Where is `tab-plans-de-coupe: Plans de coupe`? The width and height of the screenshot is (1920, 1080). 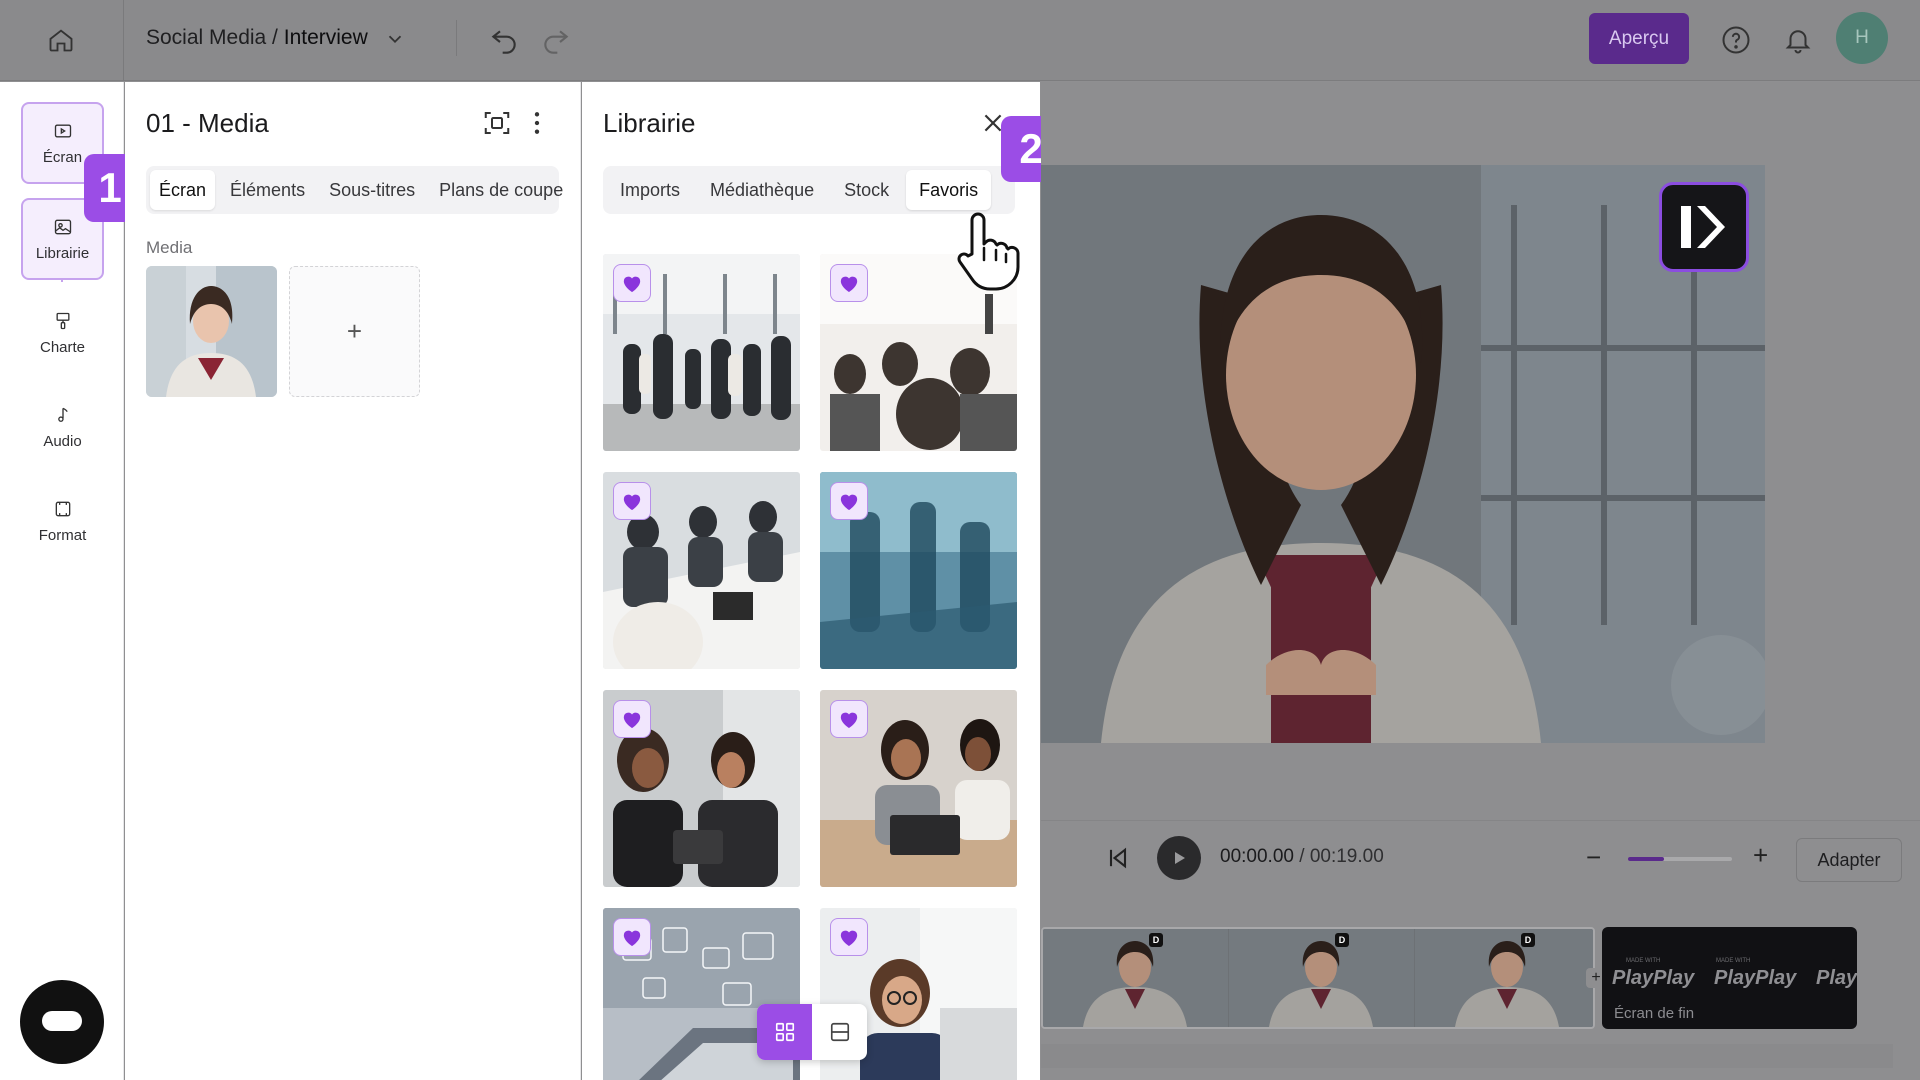
tab-plans-de-coupe: Plans de coupe is located at coordinates (501, 190).